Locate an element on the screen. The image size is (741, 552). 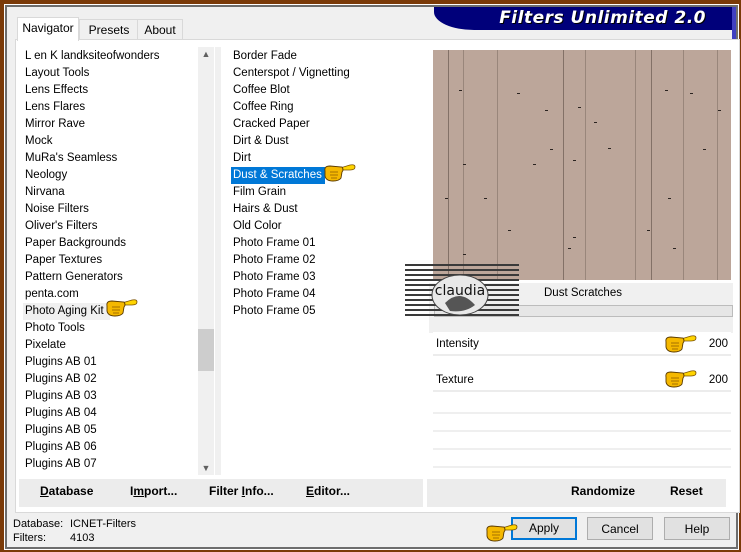
category-item: Lens Effects is located at coordinates (110, 90).